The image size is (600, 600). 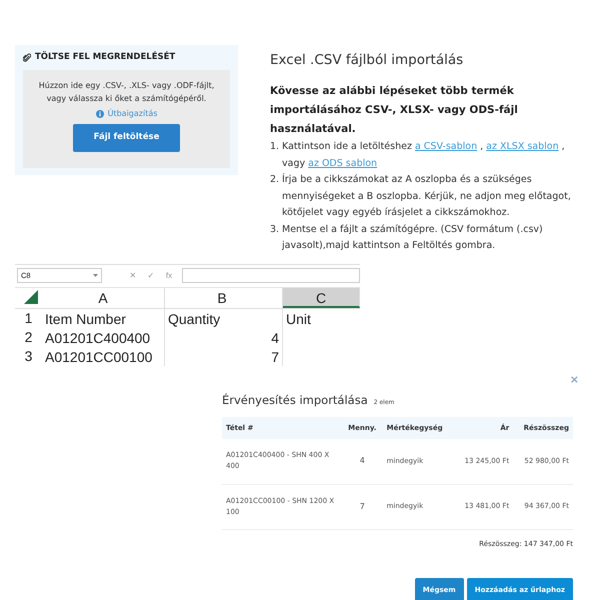 What do you see at coordinates (100, 114) in the screenshot?
I see `info-icon` at bounding box center [100, 114].